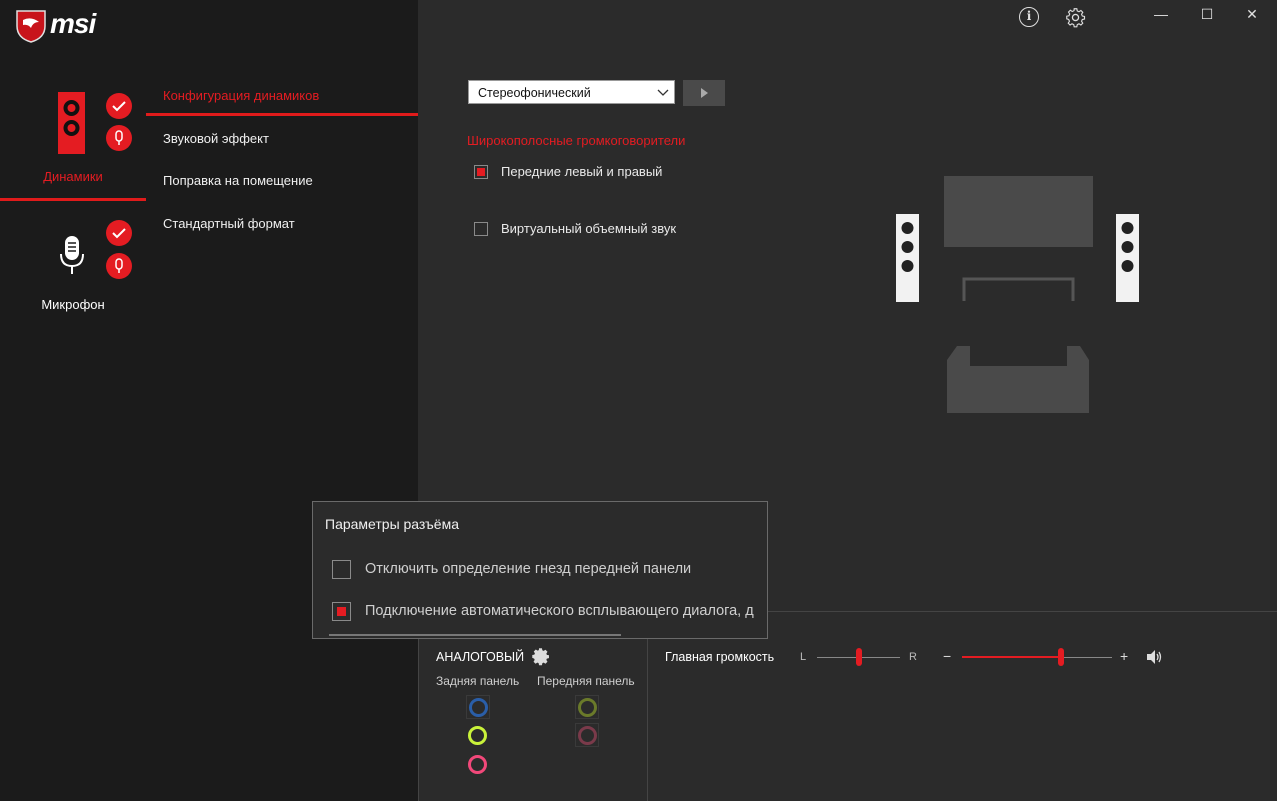  Describe the element at coordinates (947, 656) in the screenshot. I see `volume-minus-button: −` at that location.